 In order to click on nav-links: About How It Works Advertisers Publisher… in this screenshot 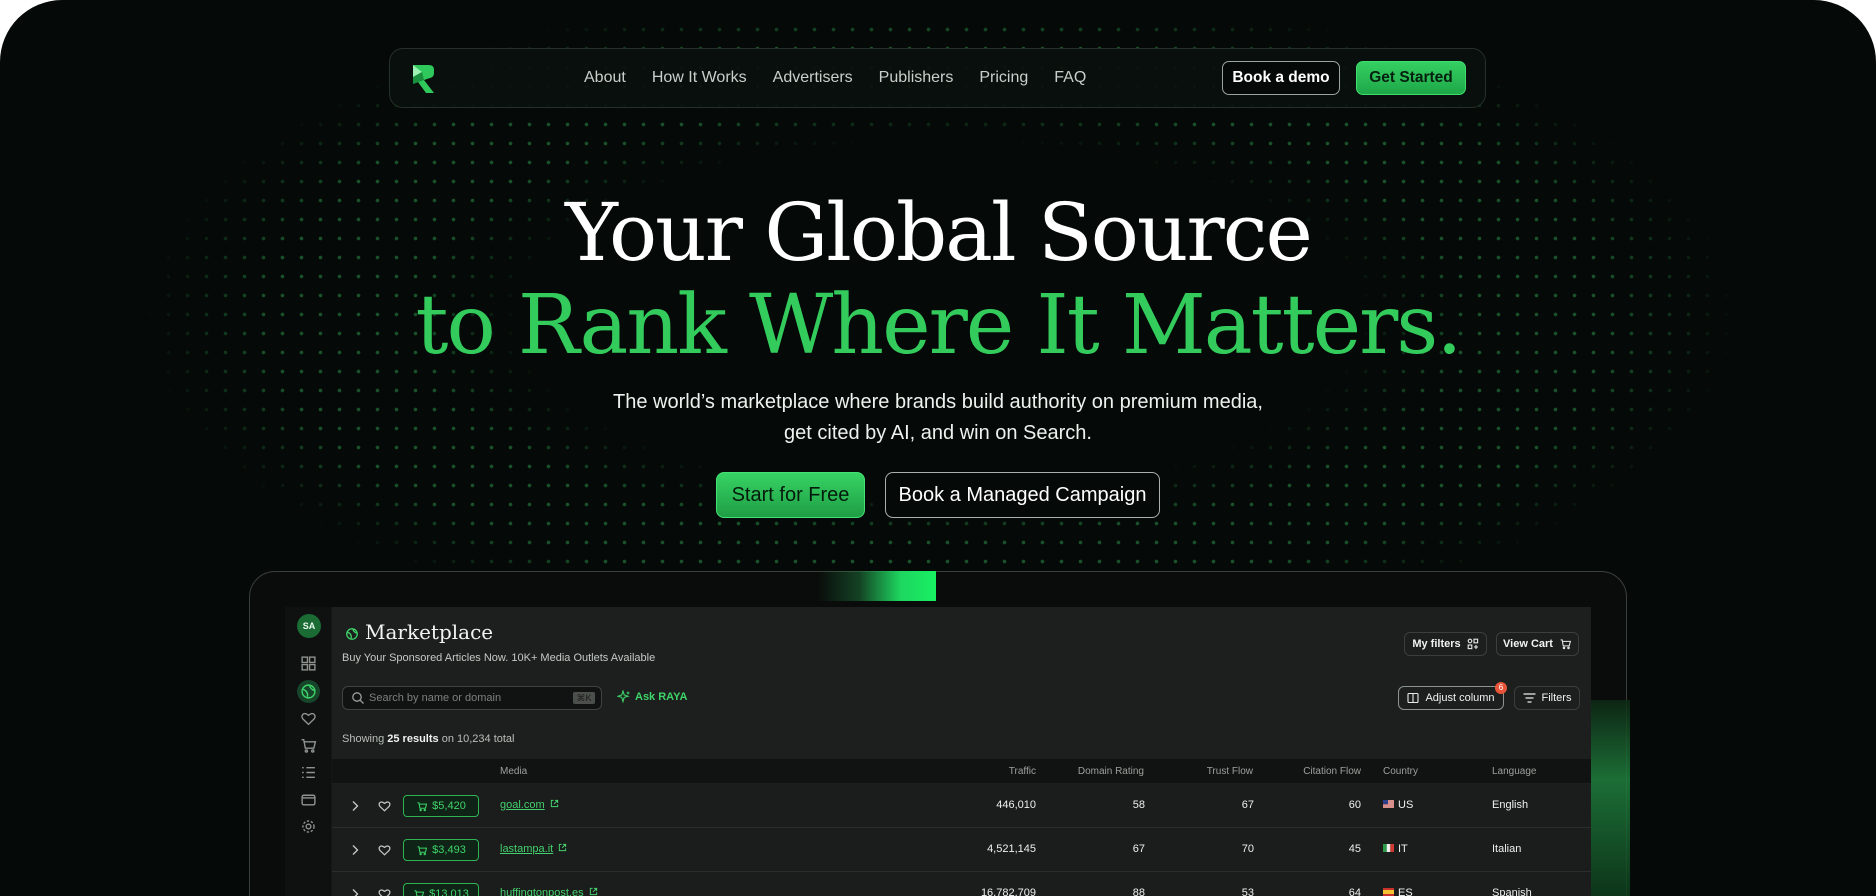, I will do `click(835, 78)`.